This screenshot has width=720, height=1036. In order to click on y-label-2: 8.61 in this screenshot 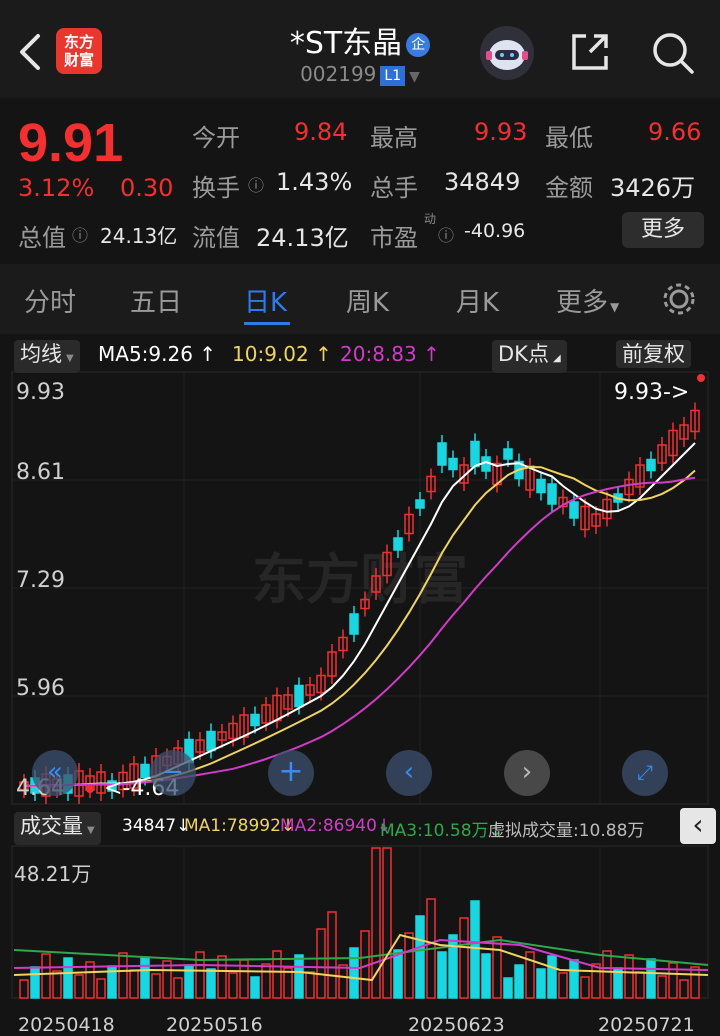, I will do `click(40, 472)`.